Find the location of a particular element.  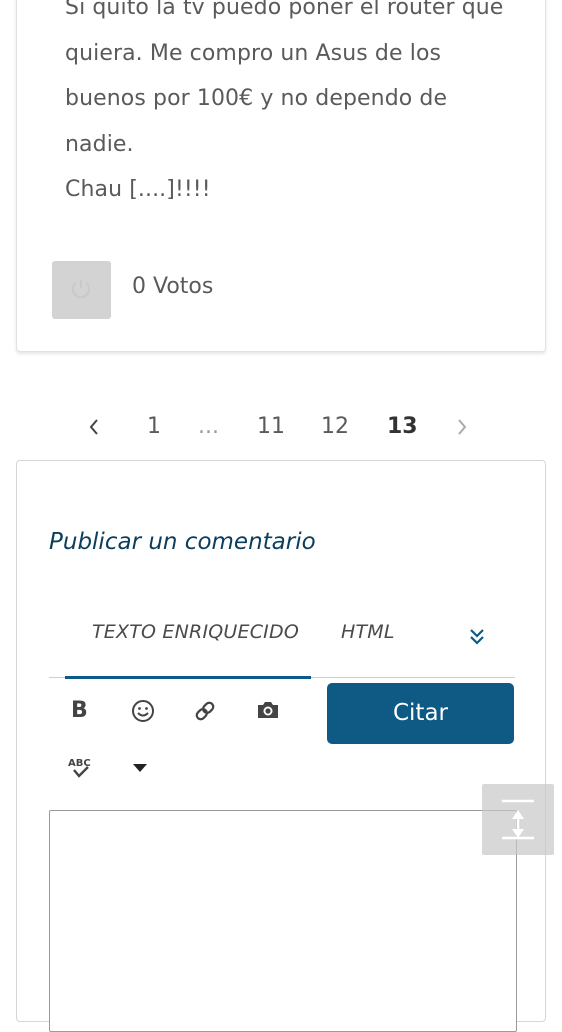

scroll-to-top-button is located at coordinates (518, 819).